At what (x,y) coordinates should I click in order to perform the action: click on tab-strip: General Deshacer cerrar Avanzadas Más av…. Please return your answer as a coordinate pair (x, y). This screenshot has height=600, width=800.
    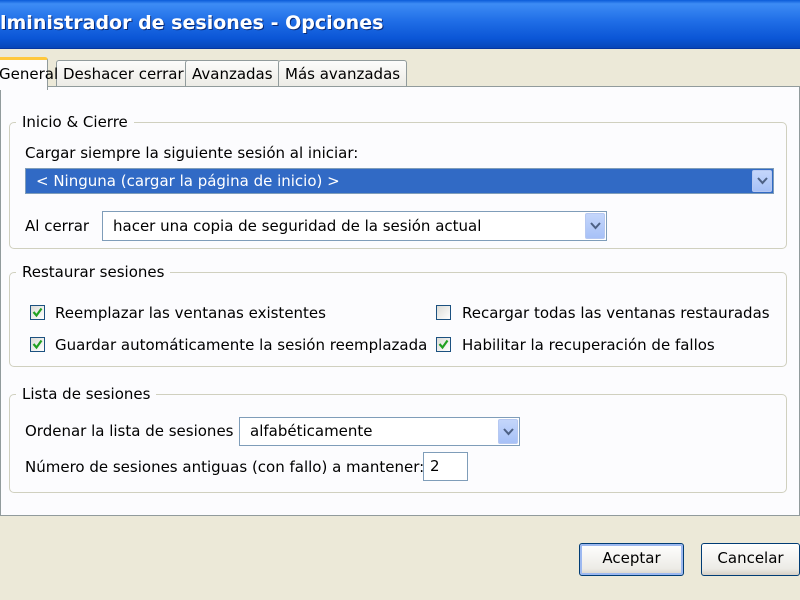
    Looking at the image, I should click on (400, 73).